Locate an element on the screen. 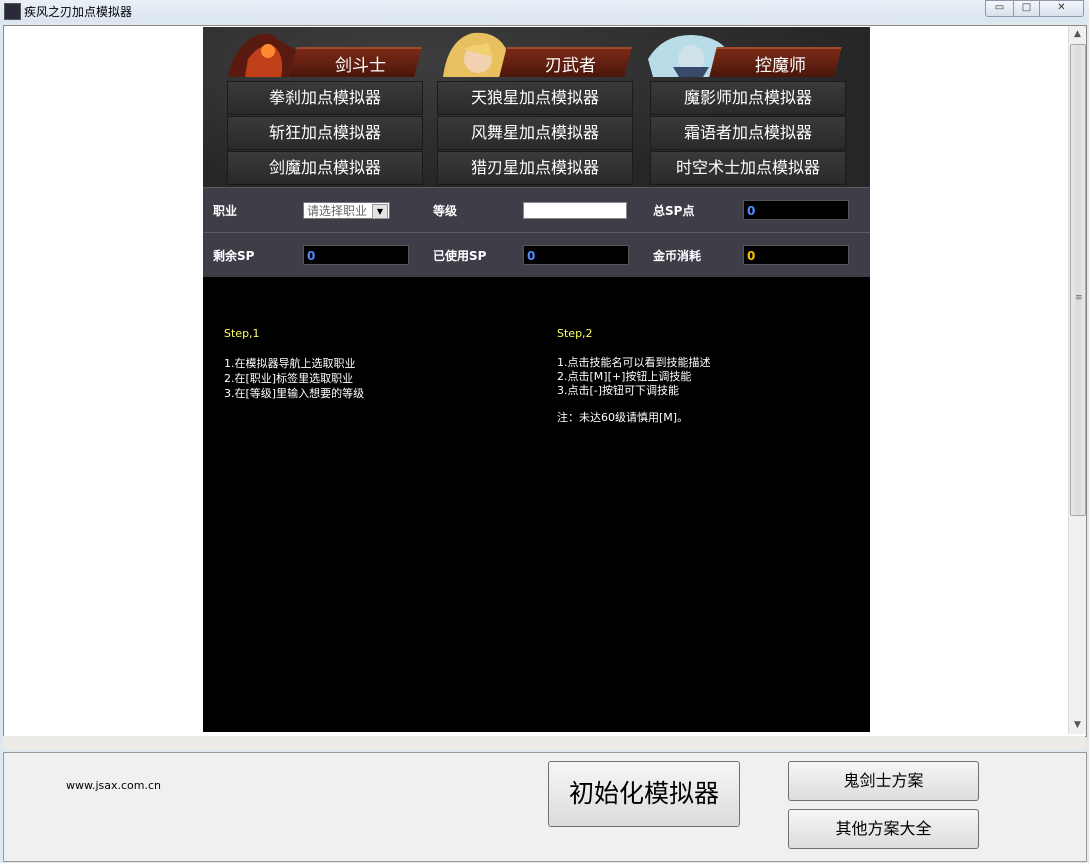  remaining-sp-value: 0 is located at coordinates (356, 255).